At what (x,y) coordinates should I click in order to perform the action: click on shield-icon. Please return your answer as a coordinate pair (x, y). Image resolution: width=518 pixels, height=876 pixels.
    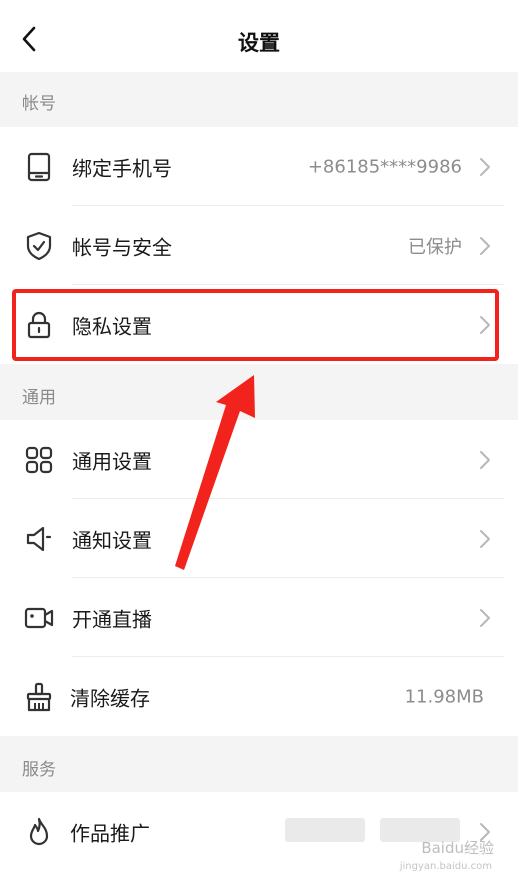
    Looking at the image, I should click on (39, 246).